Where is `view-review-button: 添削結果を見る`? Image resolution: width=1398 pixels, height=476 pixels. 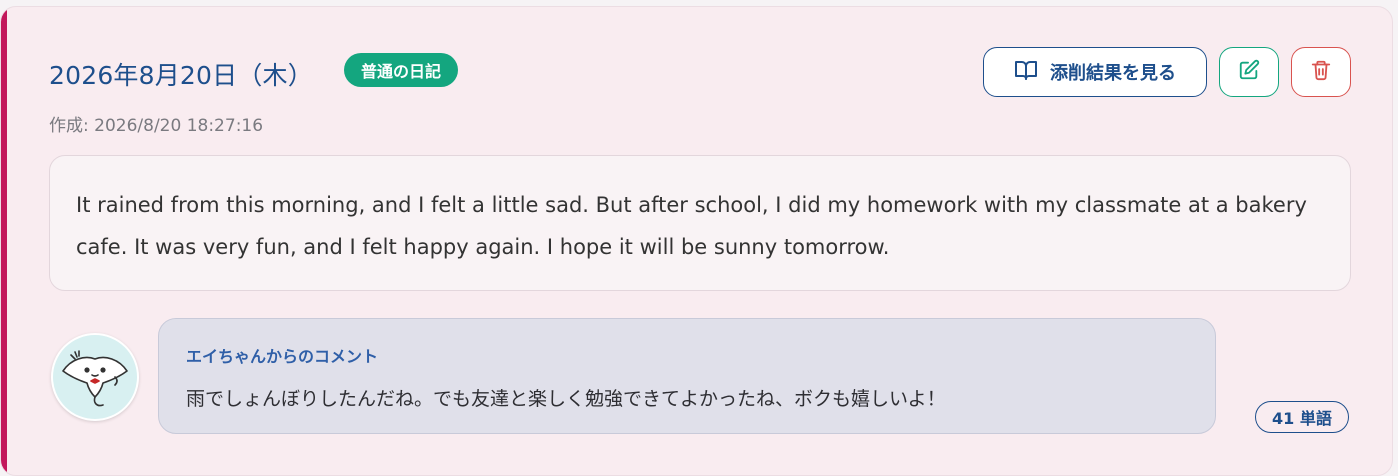 view-review-button: 添削結果を見る is located at coordinates (1095, 72).